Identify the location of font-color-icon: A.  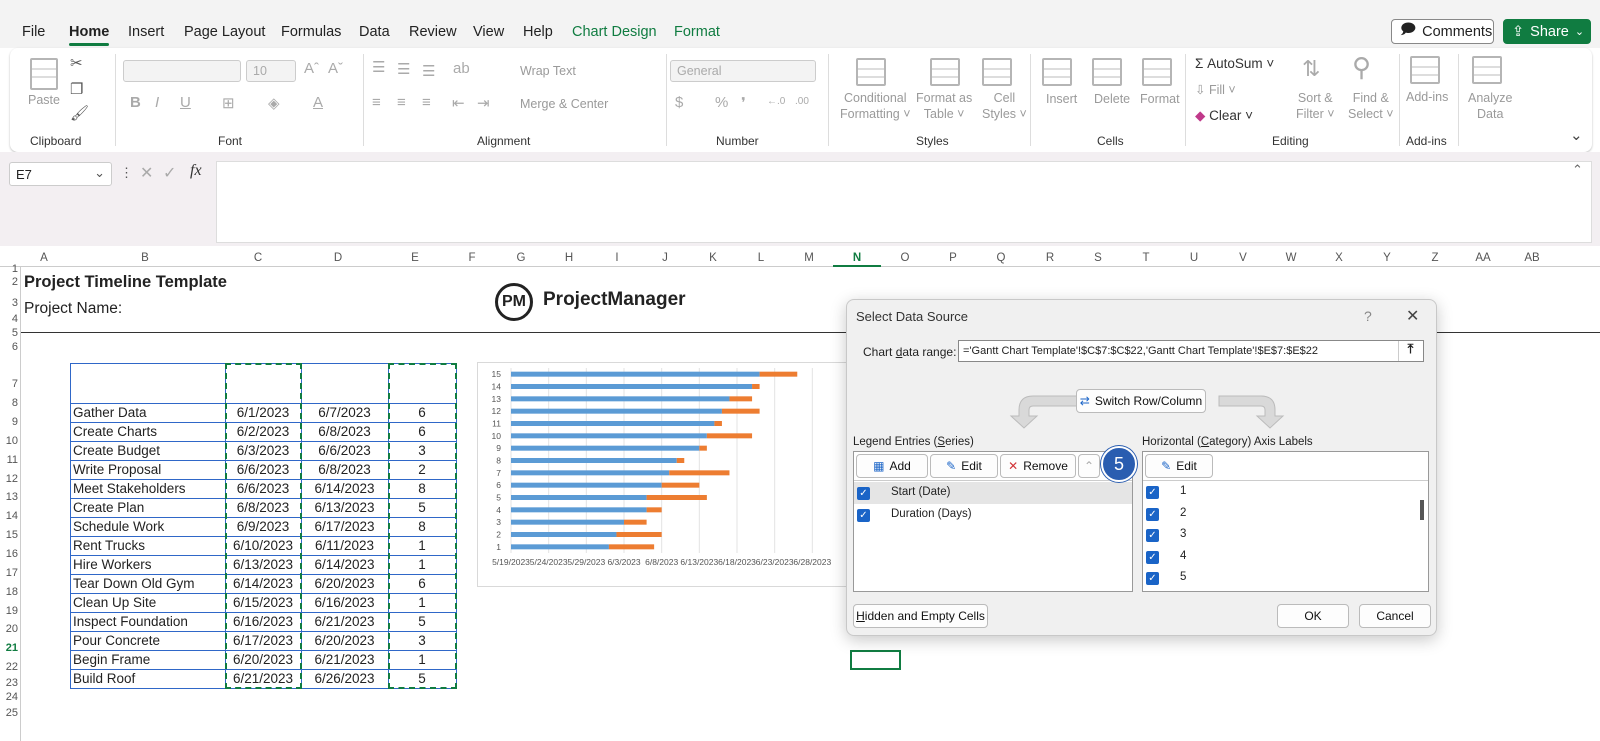
(318, 102).